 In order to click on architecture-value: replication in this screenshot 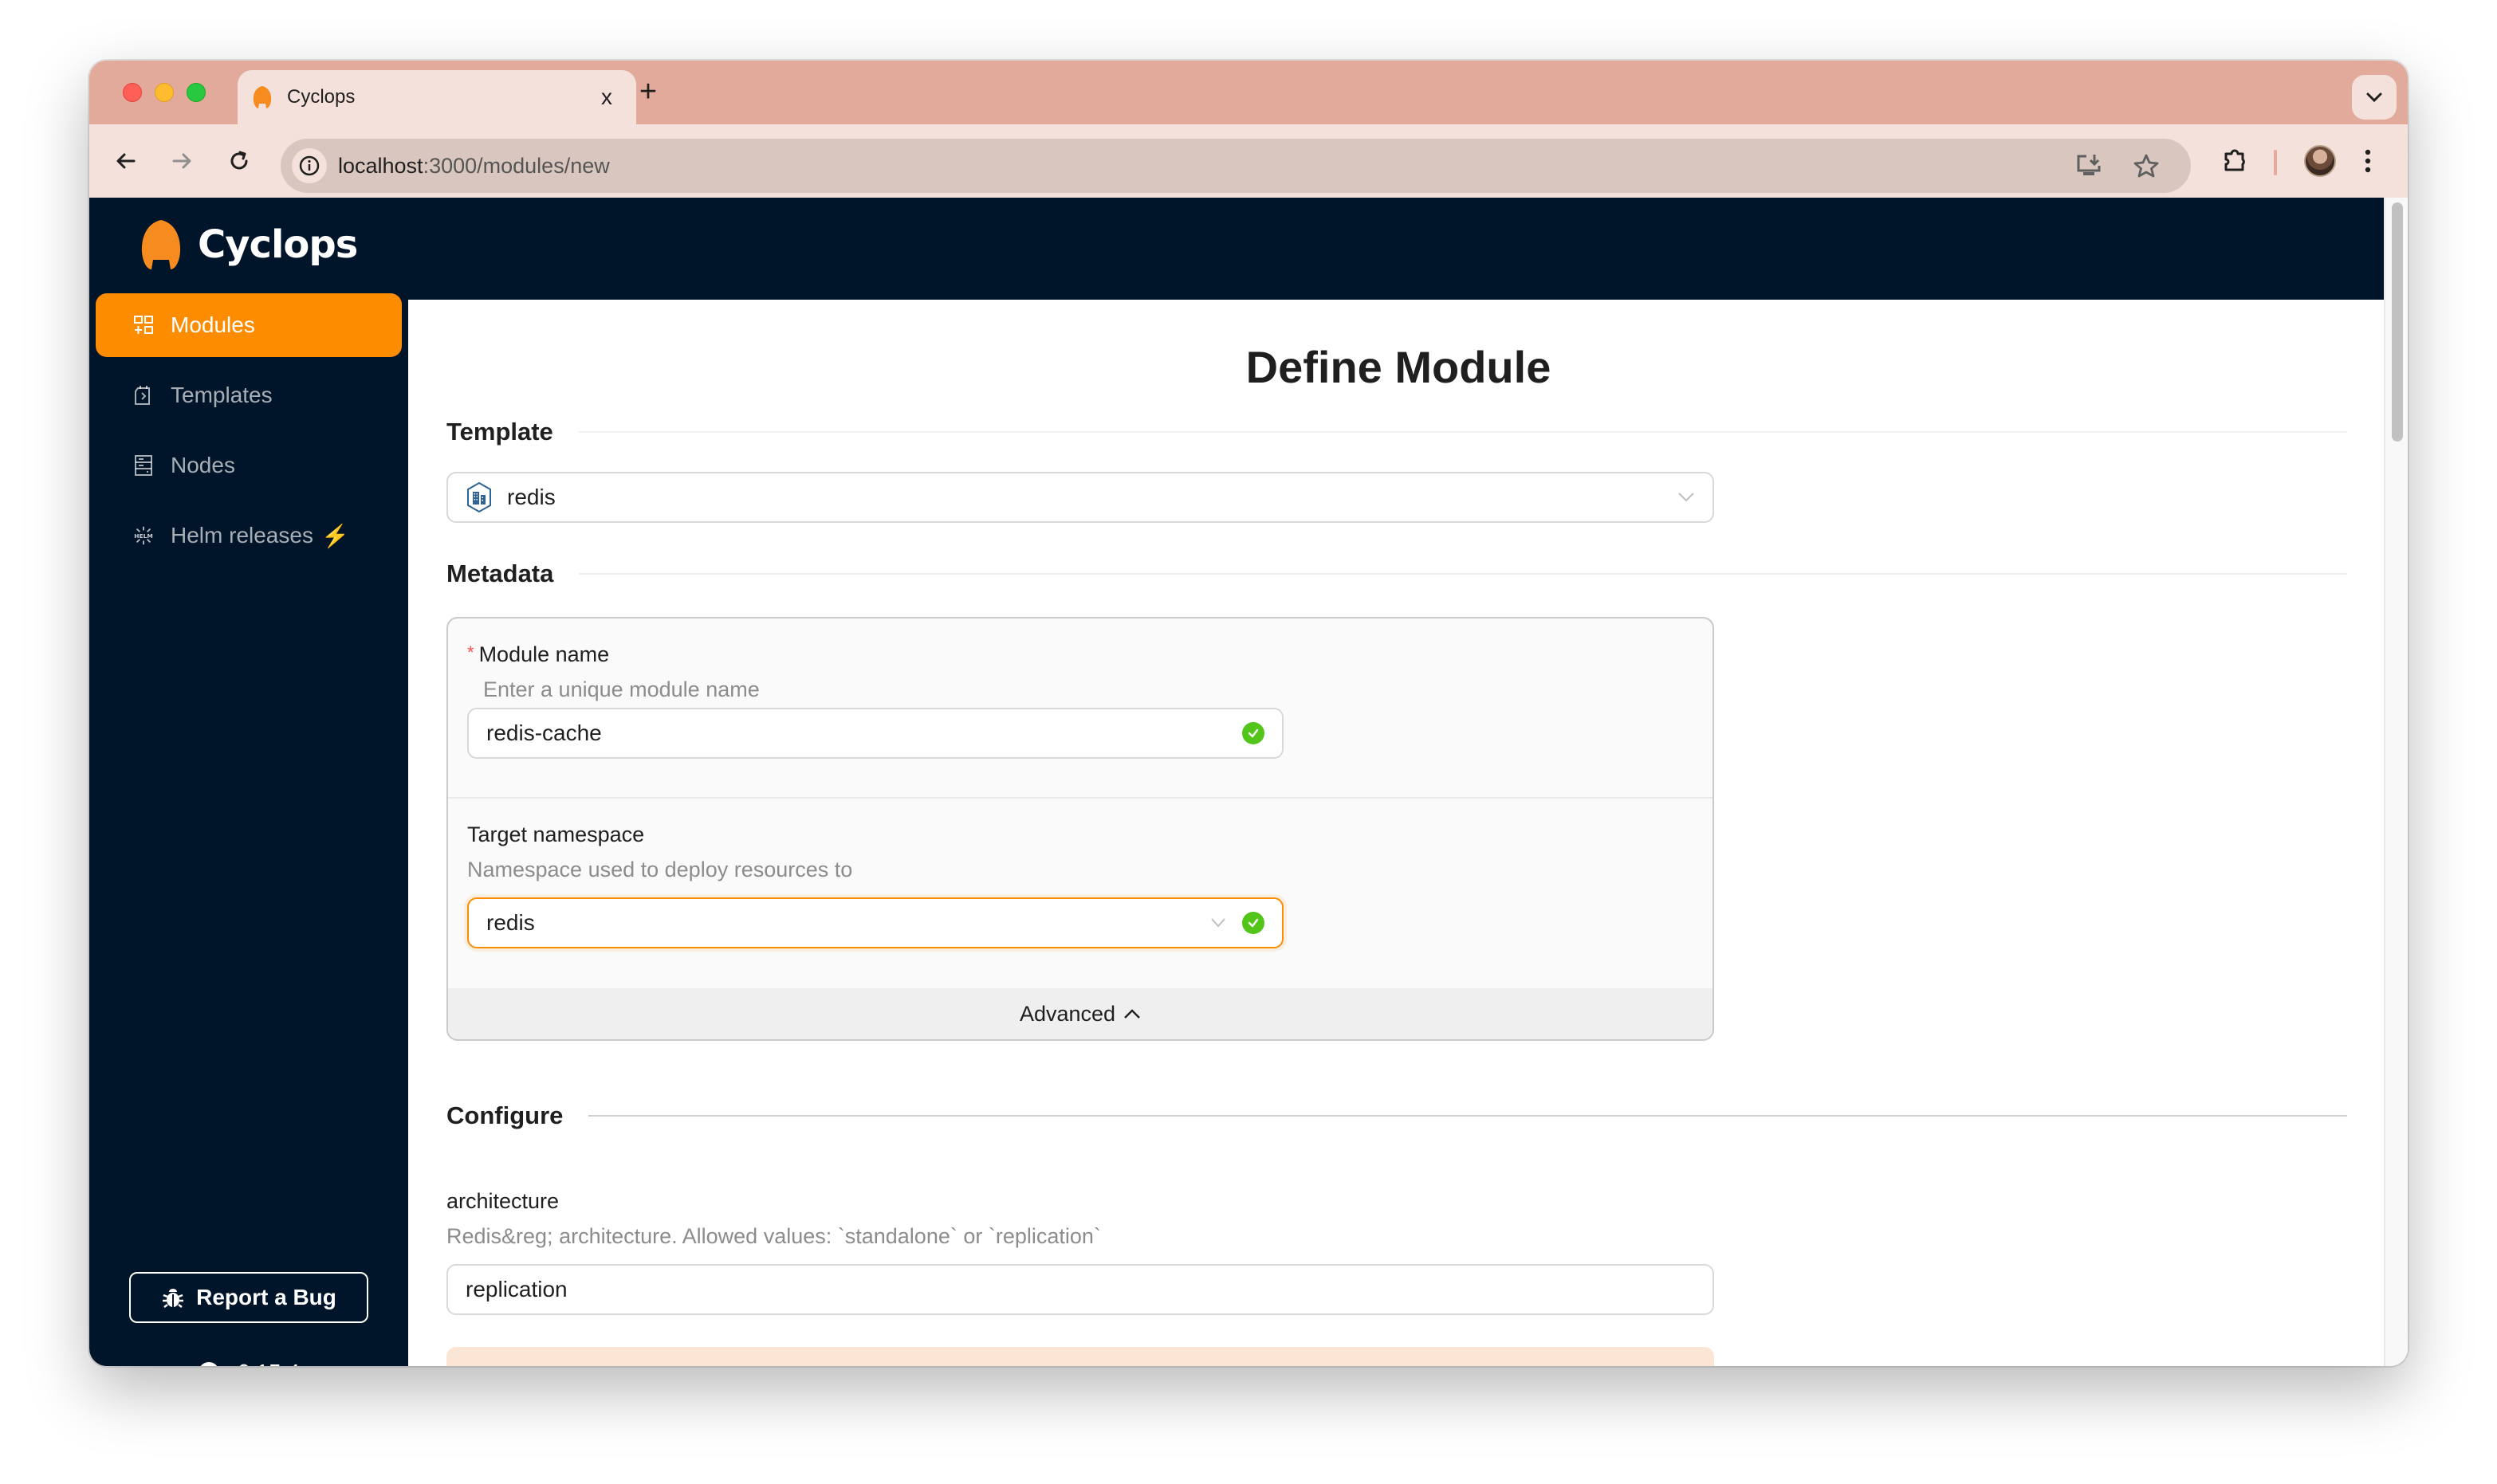, I will do `click(517, 1289)`.